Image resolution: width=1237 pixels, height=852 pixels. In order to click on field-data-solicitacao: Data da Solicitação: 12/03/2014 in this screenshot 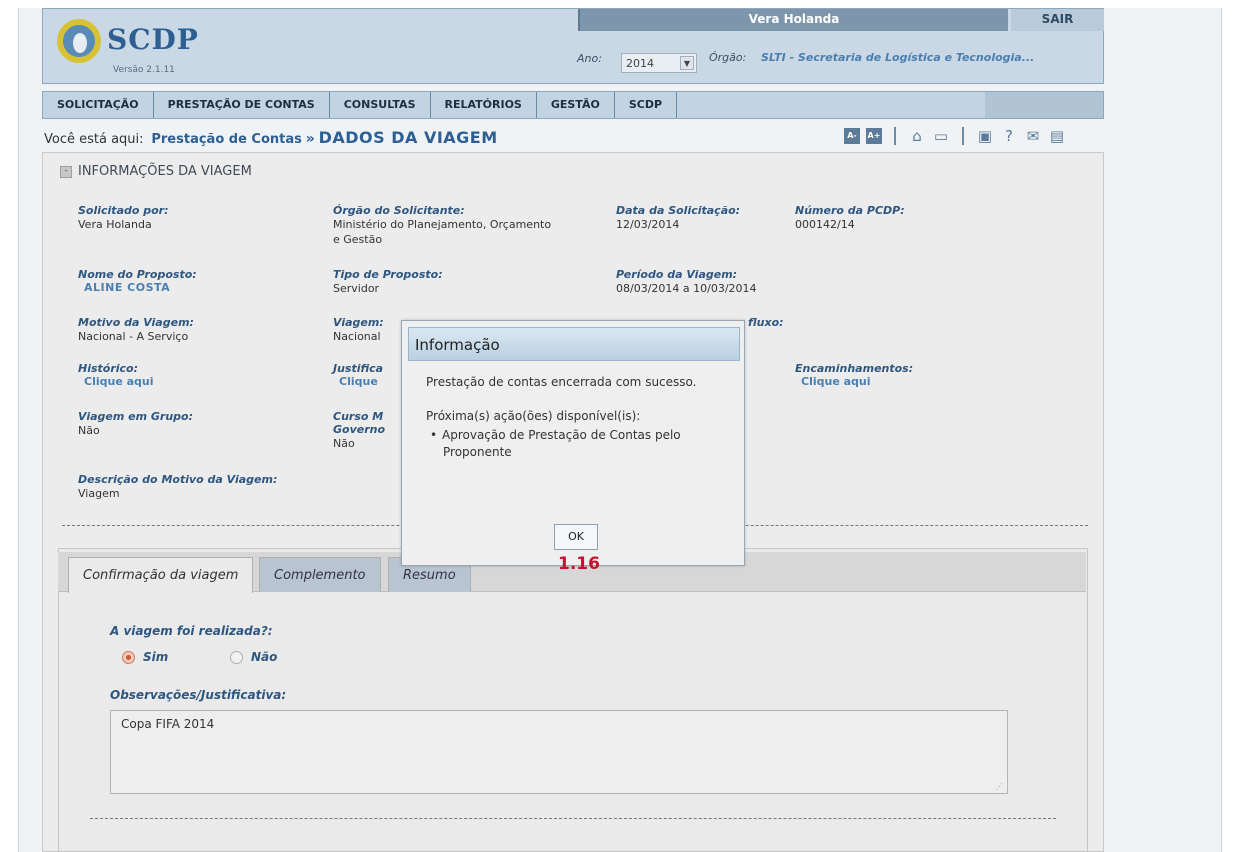, I will do `click(678, 218)`.